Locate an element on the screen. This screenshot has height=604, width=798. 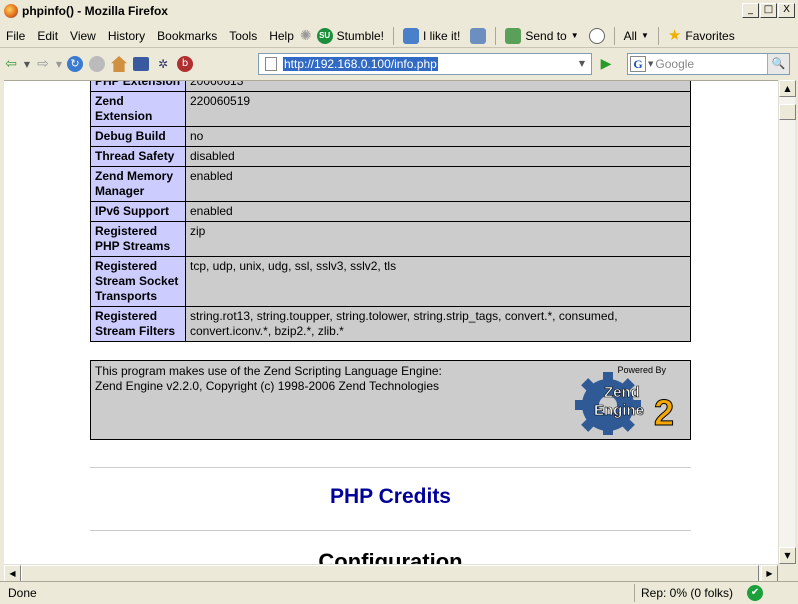
search-engine-chevron-icon: ▼ is located at coordinates (650, 64).